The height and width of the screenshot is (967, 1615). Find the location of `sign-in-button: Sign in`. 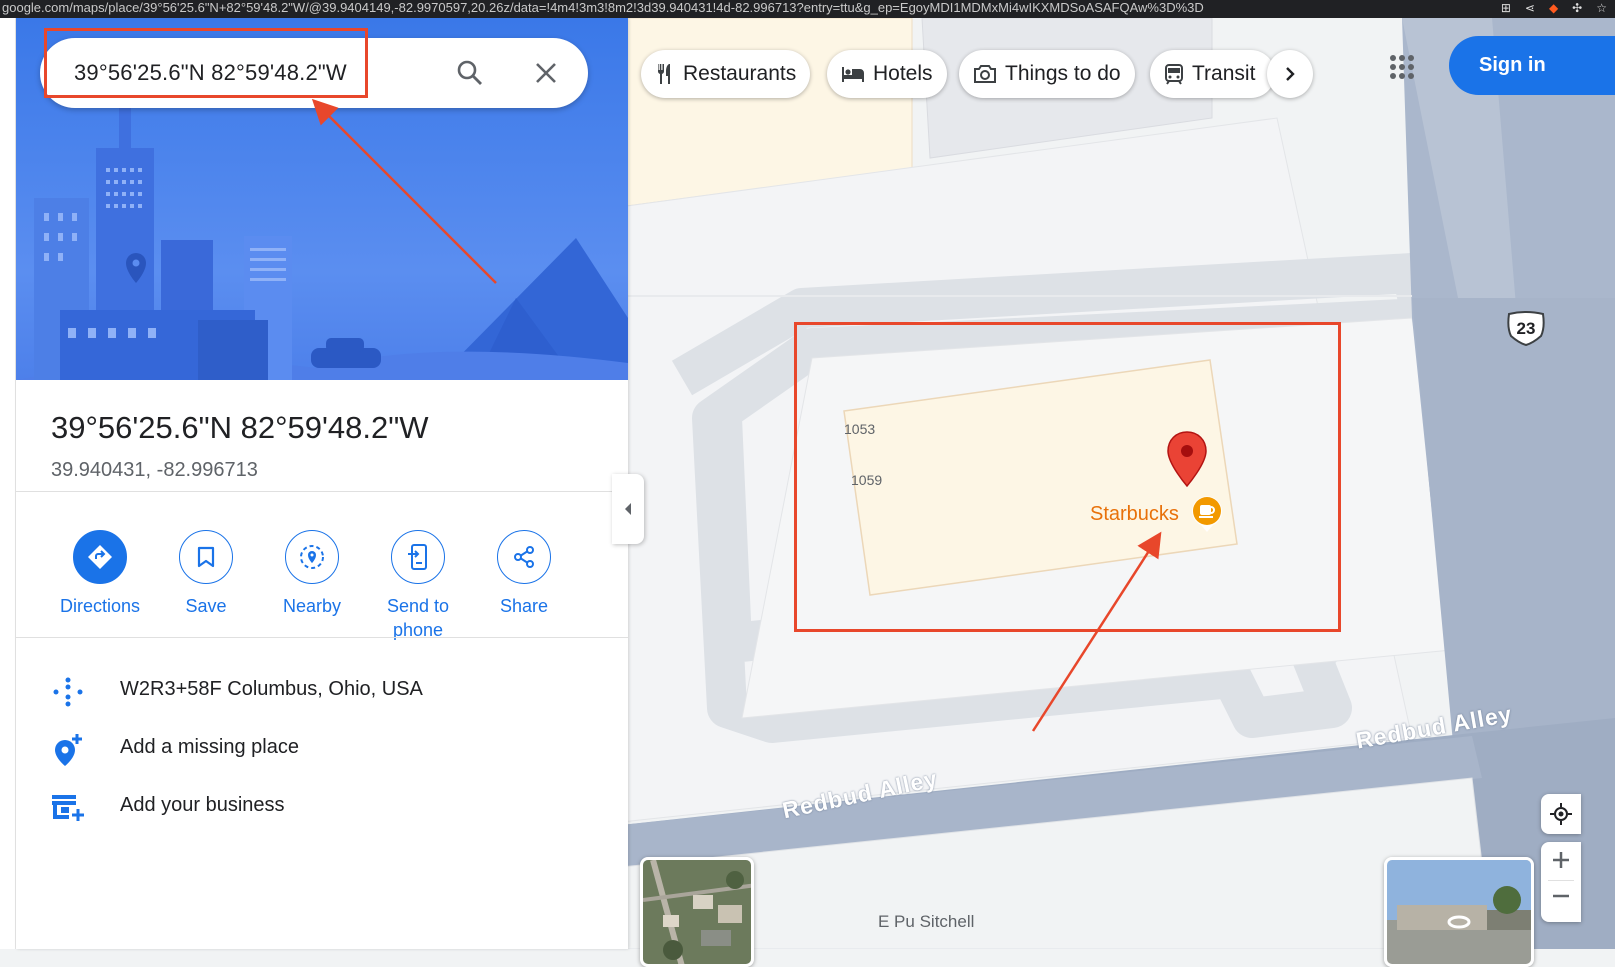

sign-in-button: Sign in is located at coordinates (1532, 65).